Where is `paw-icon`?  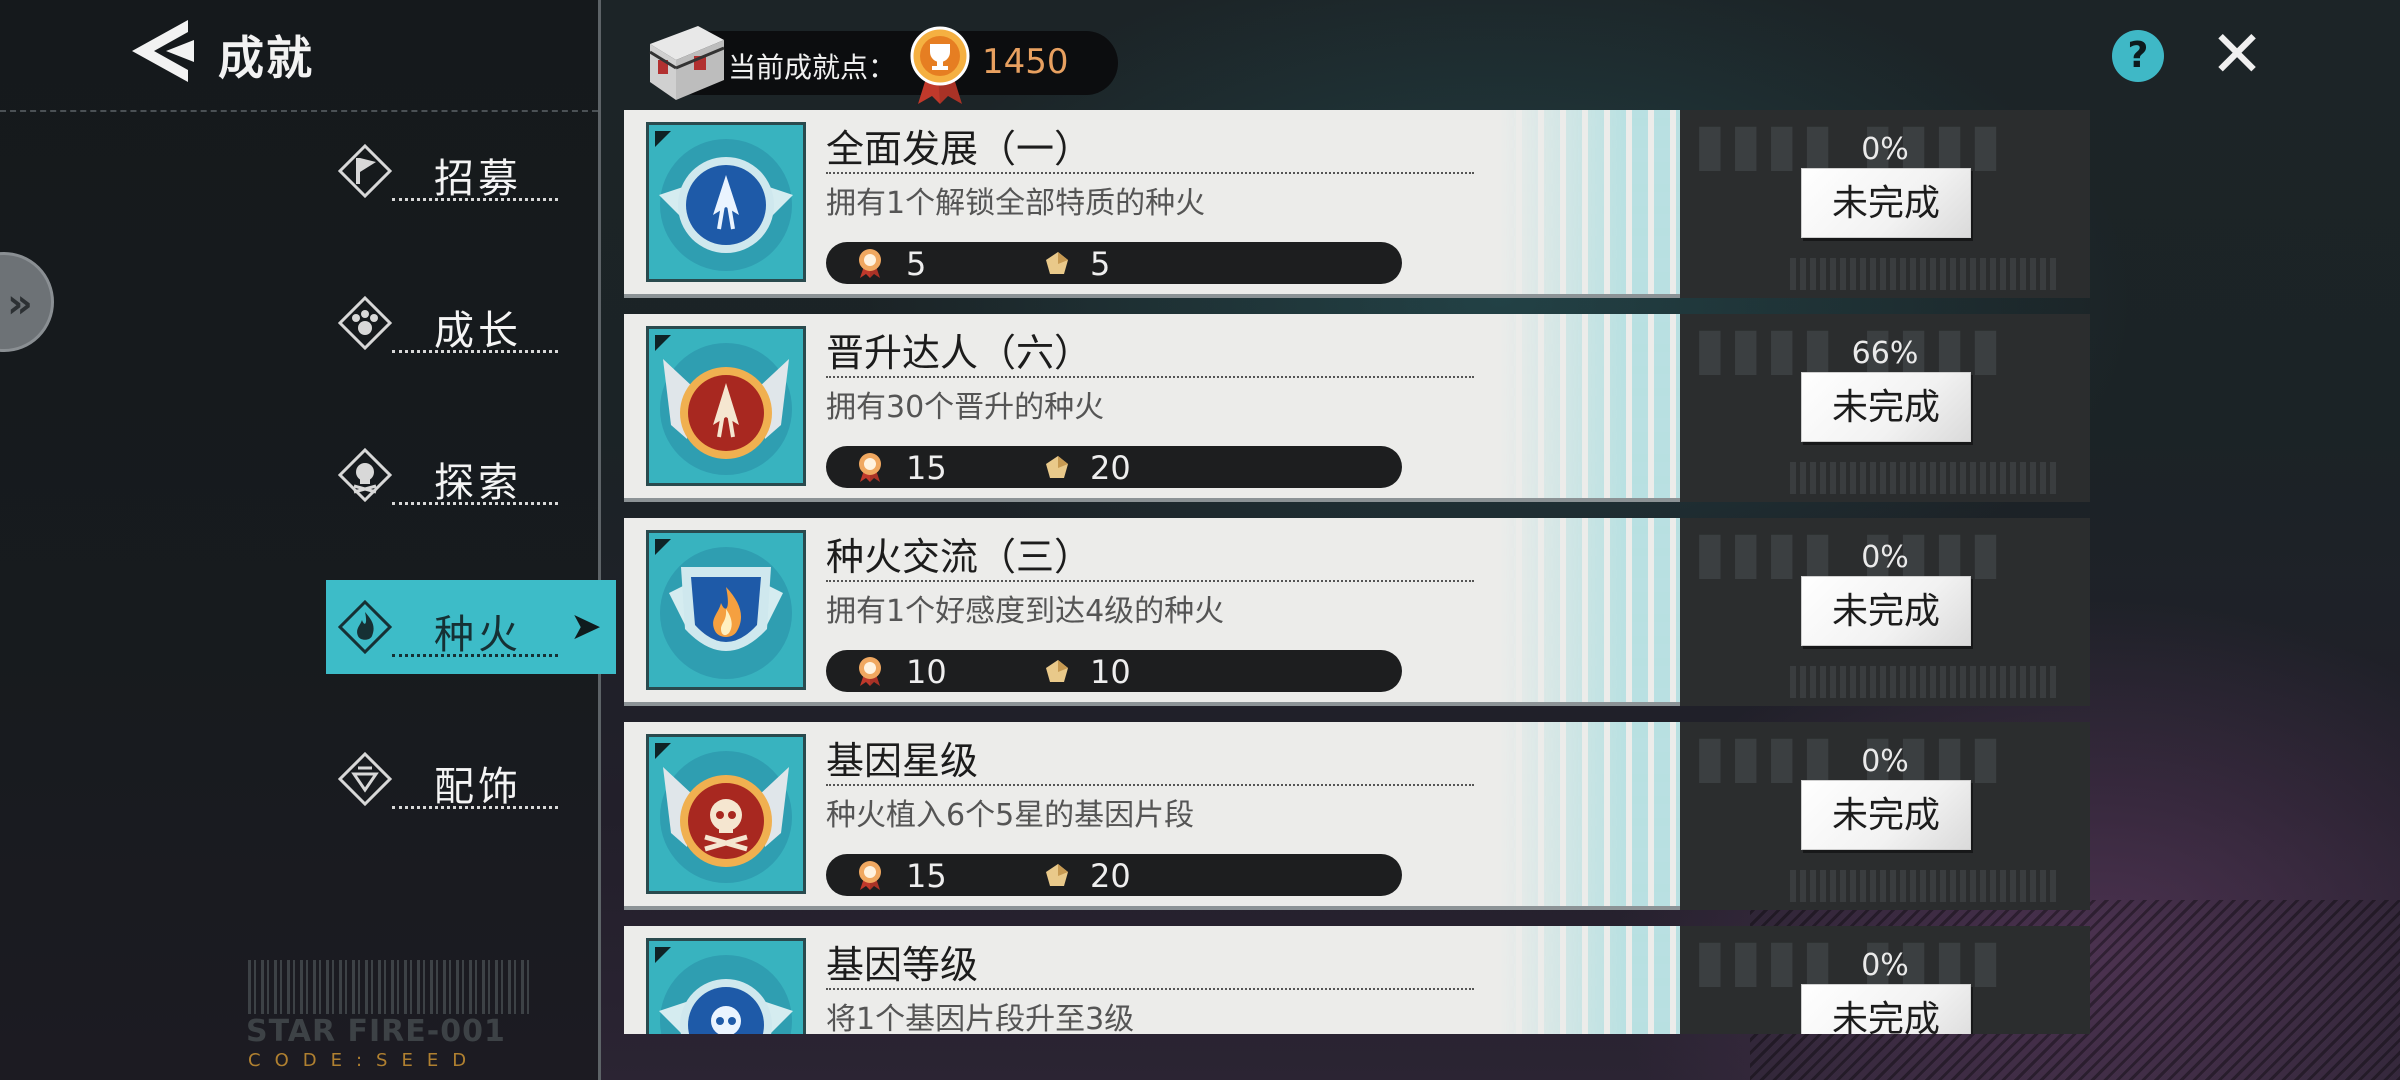
paw-icon is located at coordinates (365, 323).